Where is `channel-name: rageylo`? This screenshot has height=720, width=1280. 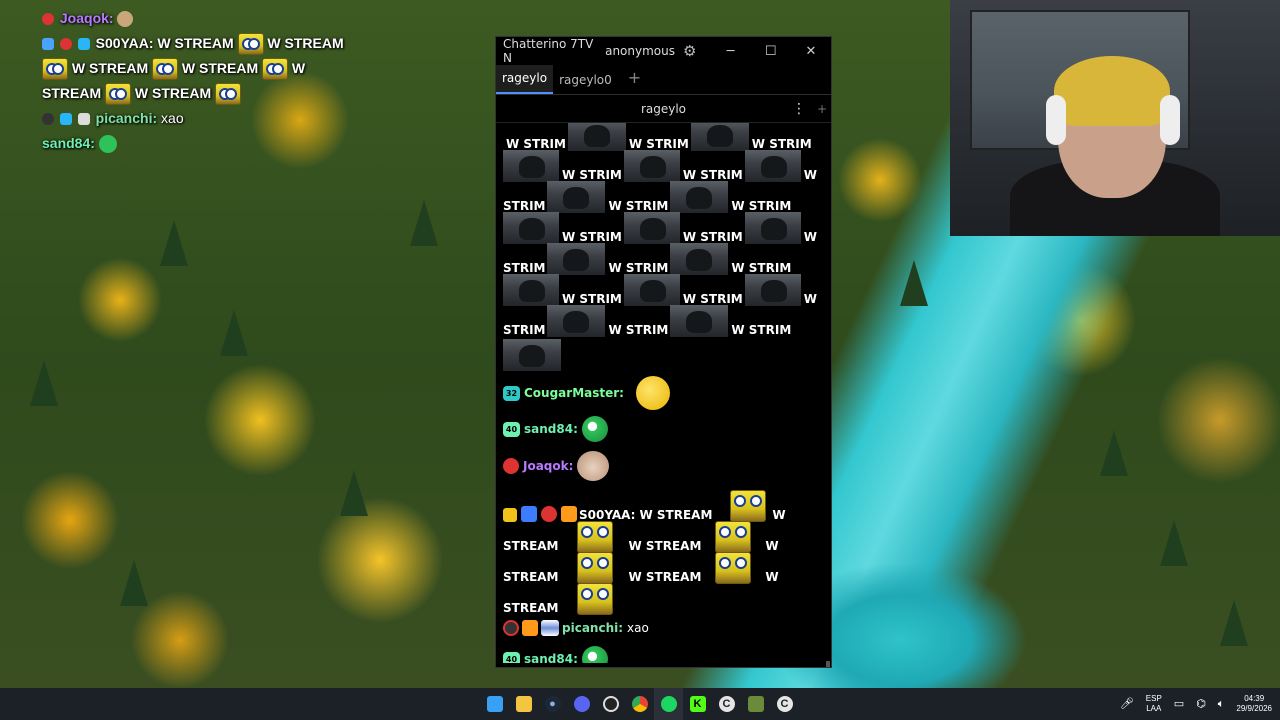 channel-name: rageylo is located at coordinates (663, 108).